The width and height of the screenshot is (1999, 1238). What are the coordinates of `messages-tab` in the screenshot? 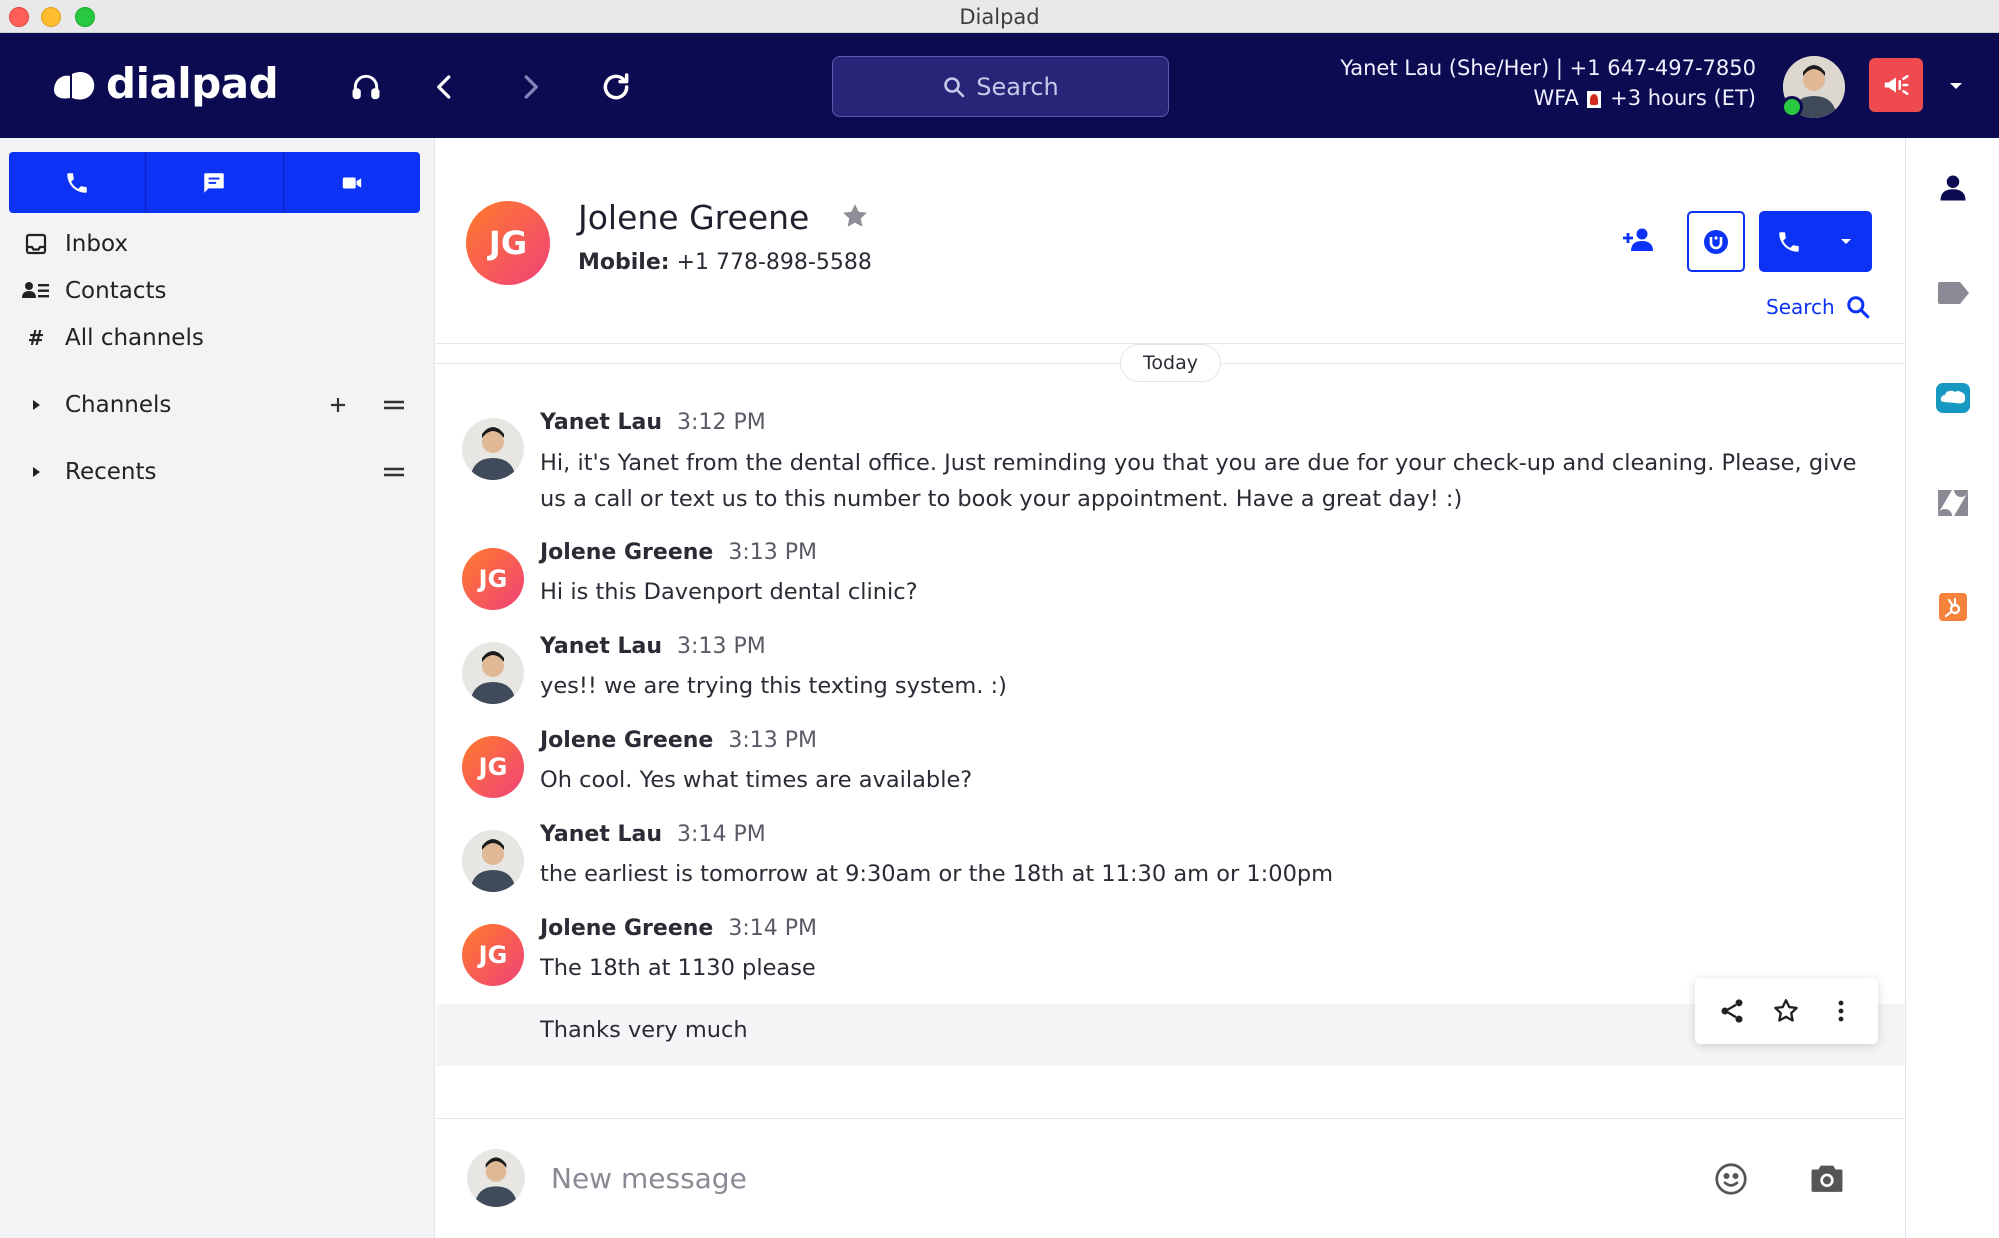 It's located at (215, 182).